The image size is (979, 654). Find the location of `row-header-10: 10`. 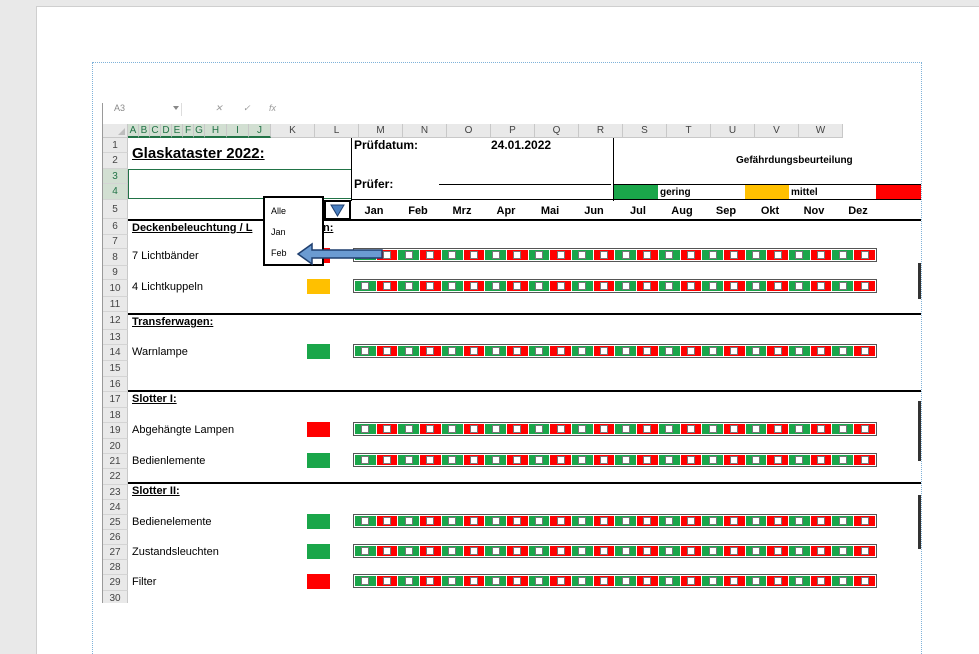

row-header-10: 10 is located at coordinates (115, 288).